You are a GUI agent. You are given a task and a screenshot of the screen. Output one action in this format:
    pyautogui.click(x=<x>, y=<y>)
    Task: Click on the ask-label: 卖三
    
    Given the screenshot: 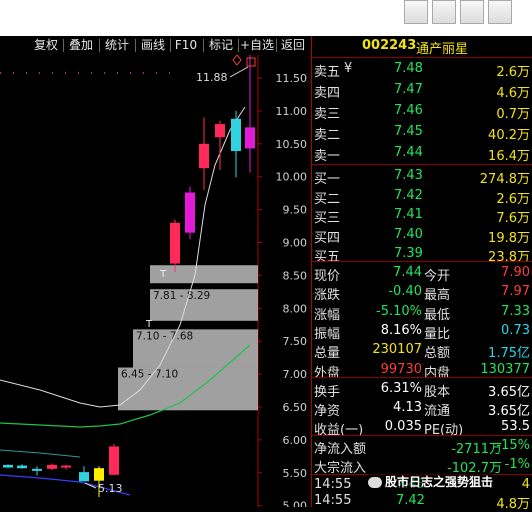 What is the action you would take?
    pyautogui.click(x=327, y=114)
    